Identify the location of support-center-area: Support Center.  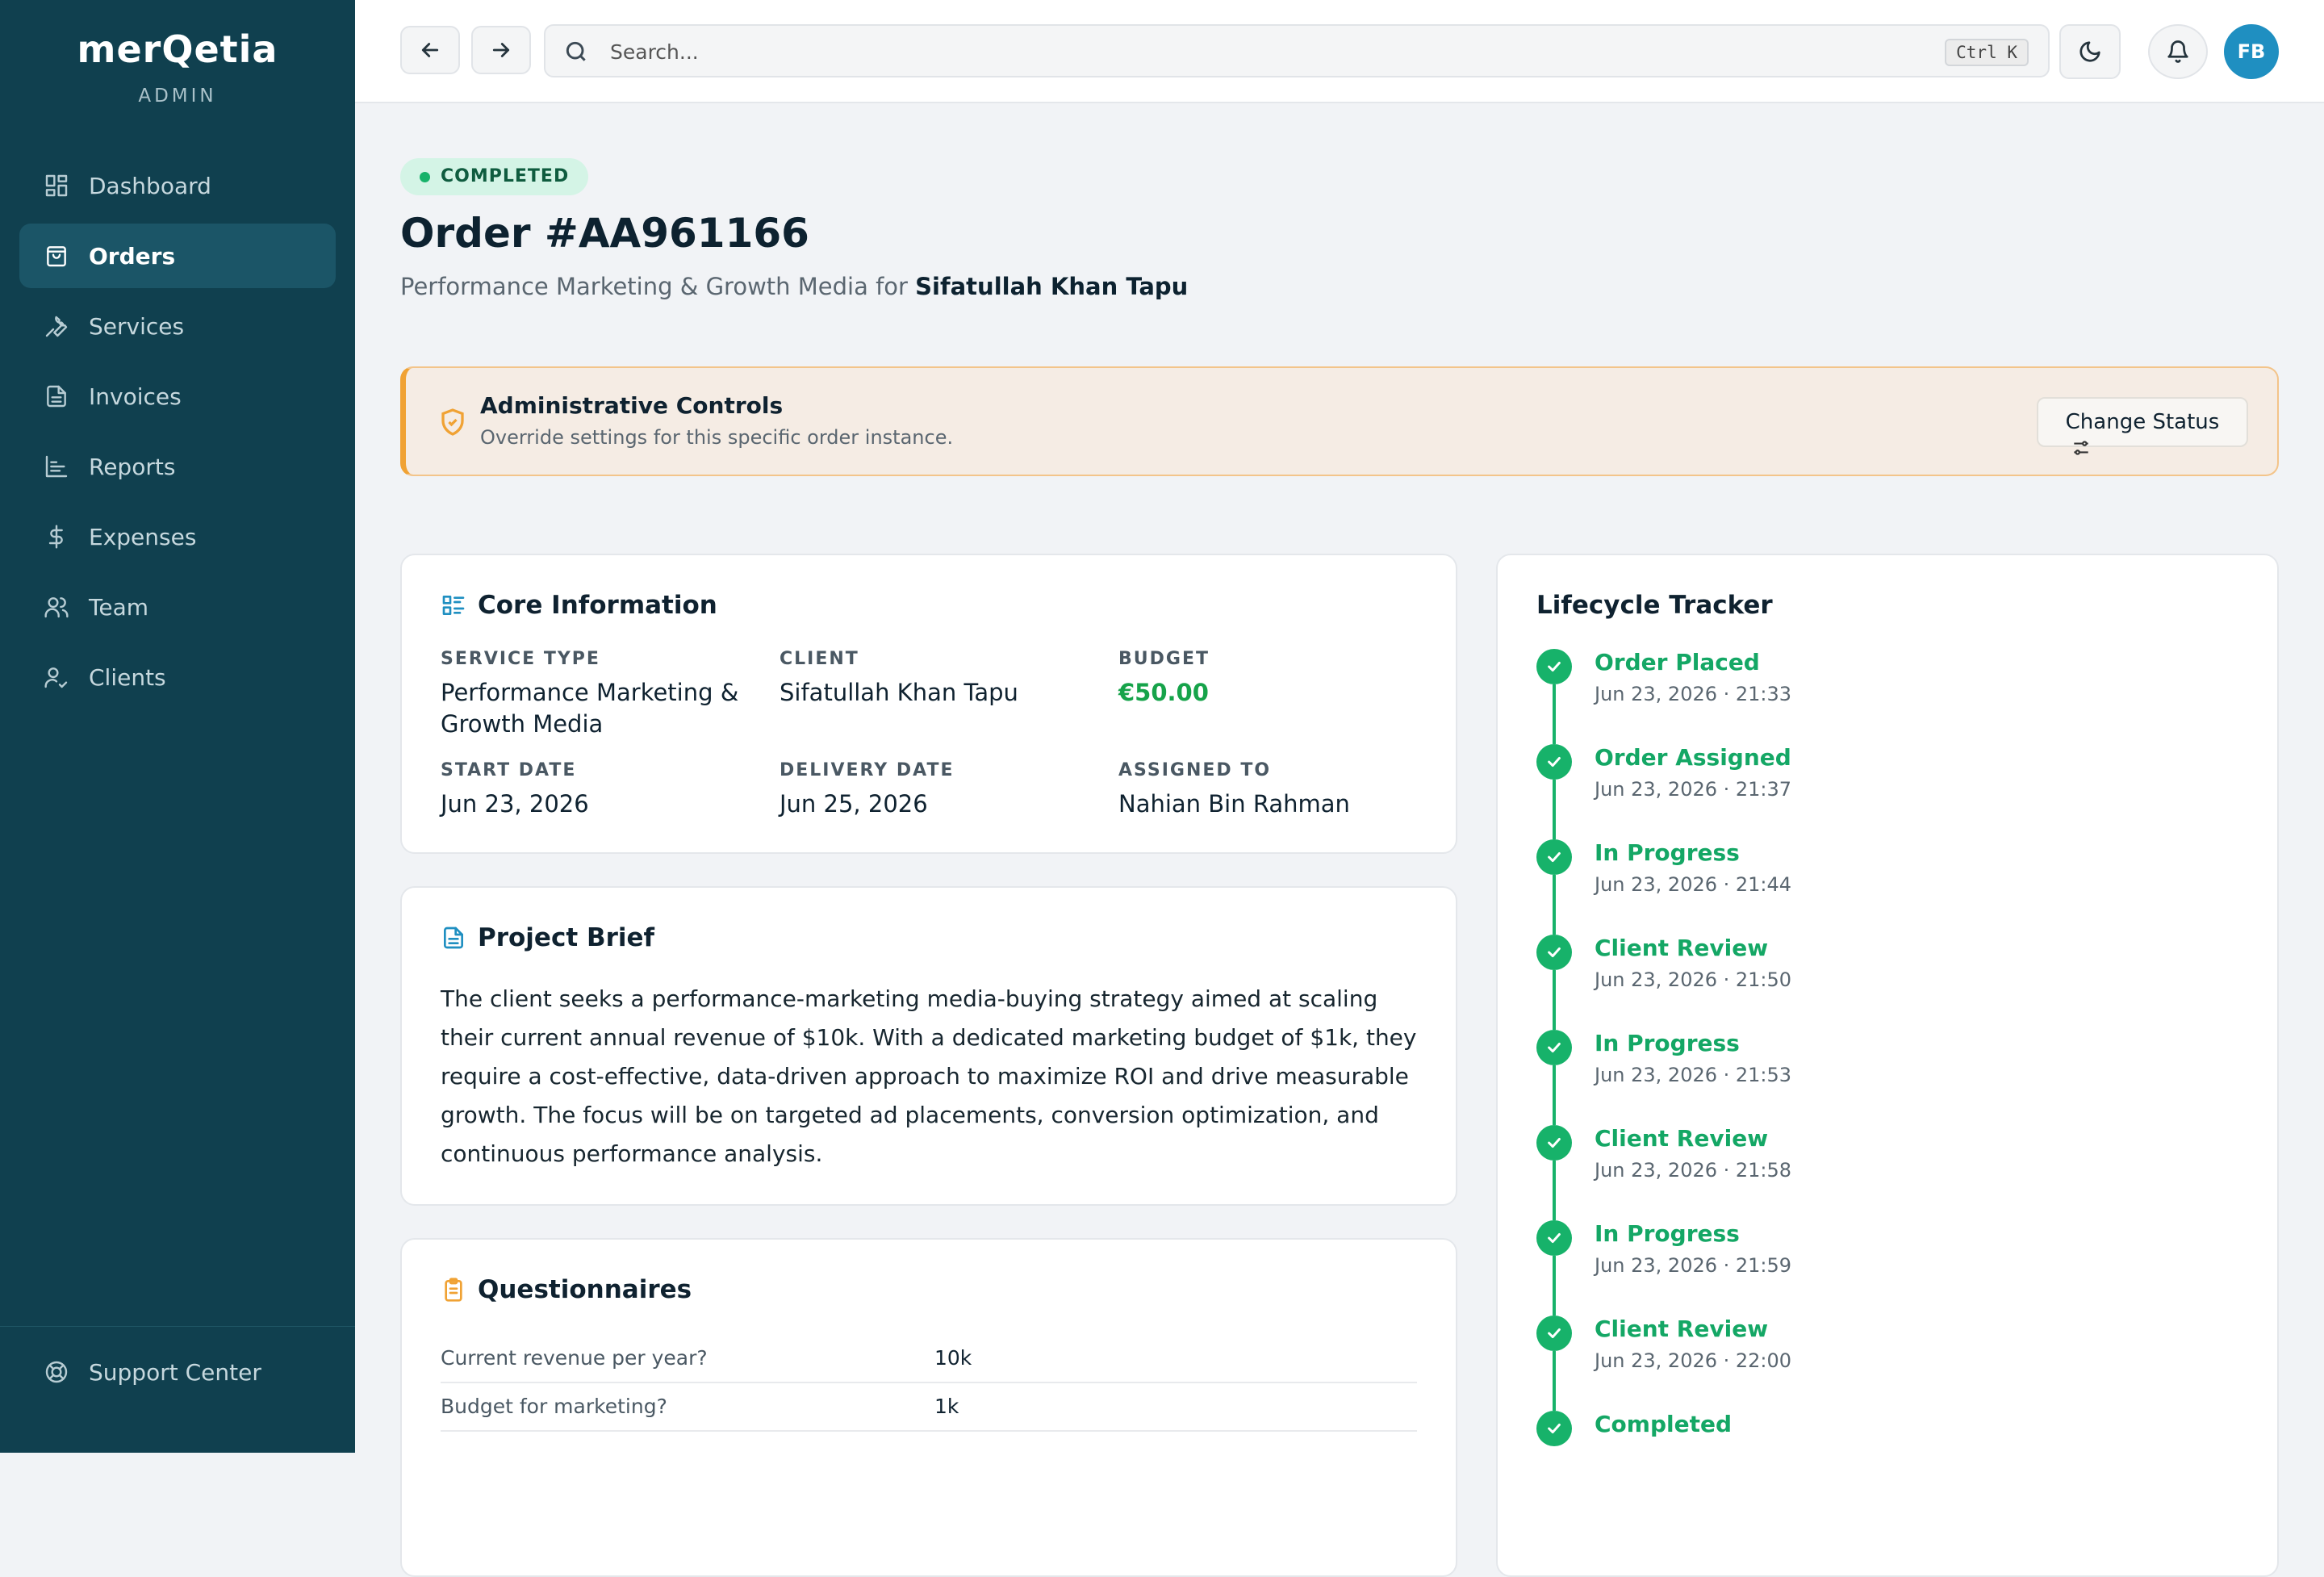
(177, 1367).